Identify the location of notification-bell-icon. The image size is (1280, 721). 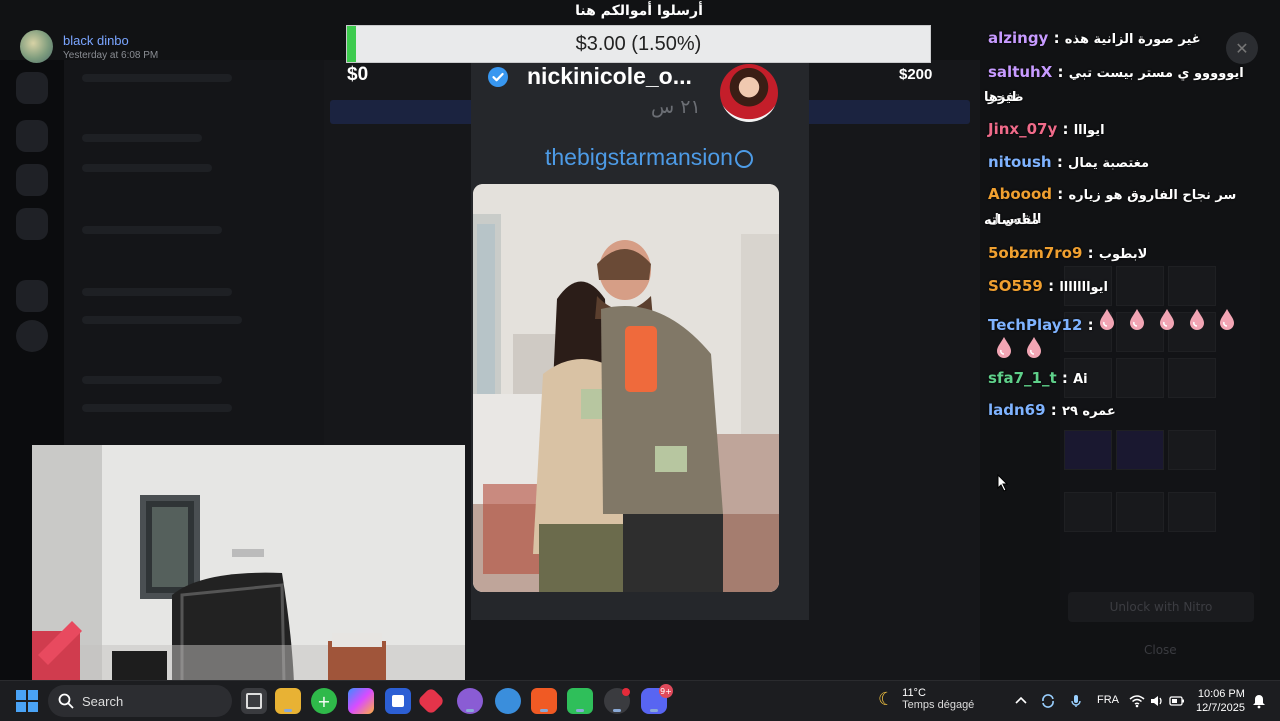
(1259, 701).